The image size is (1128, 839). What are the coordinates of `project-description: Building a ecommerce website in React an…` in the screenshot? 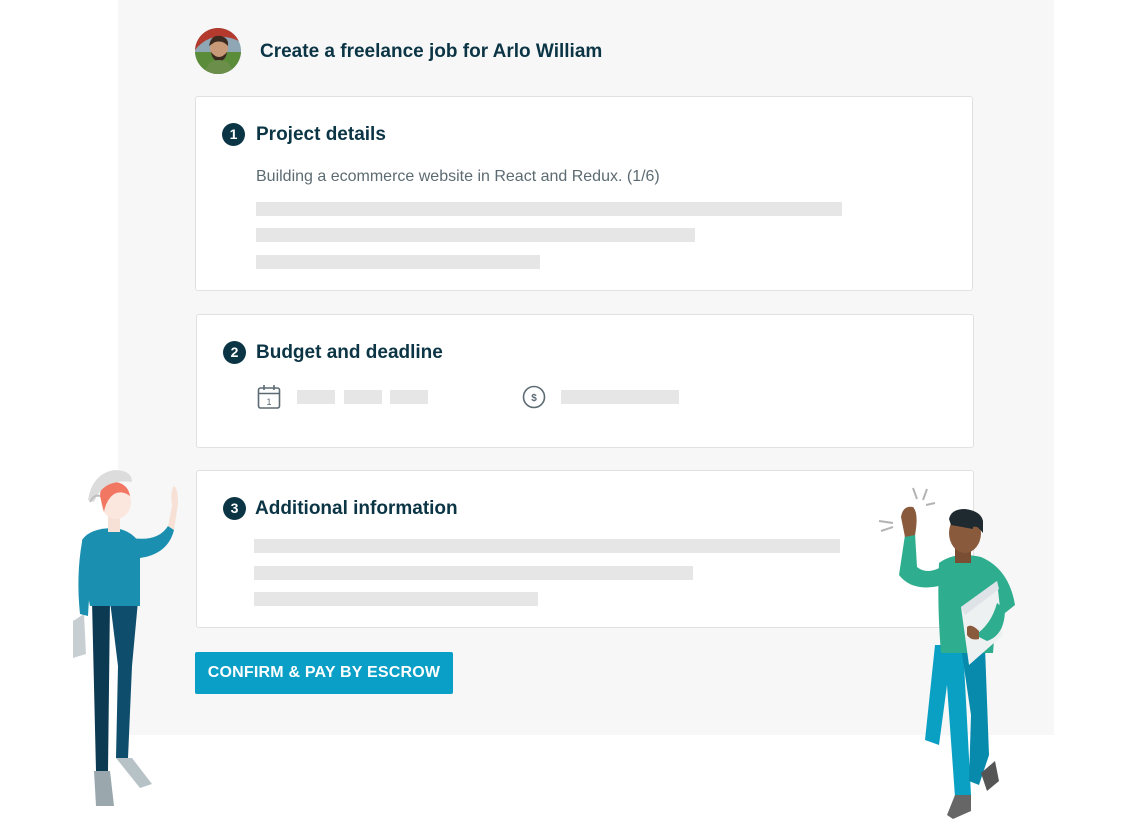 It's located at (458, 176).